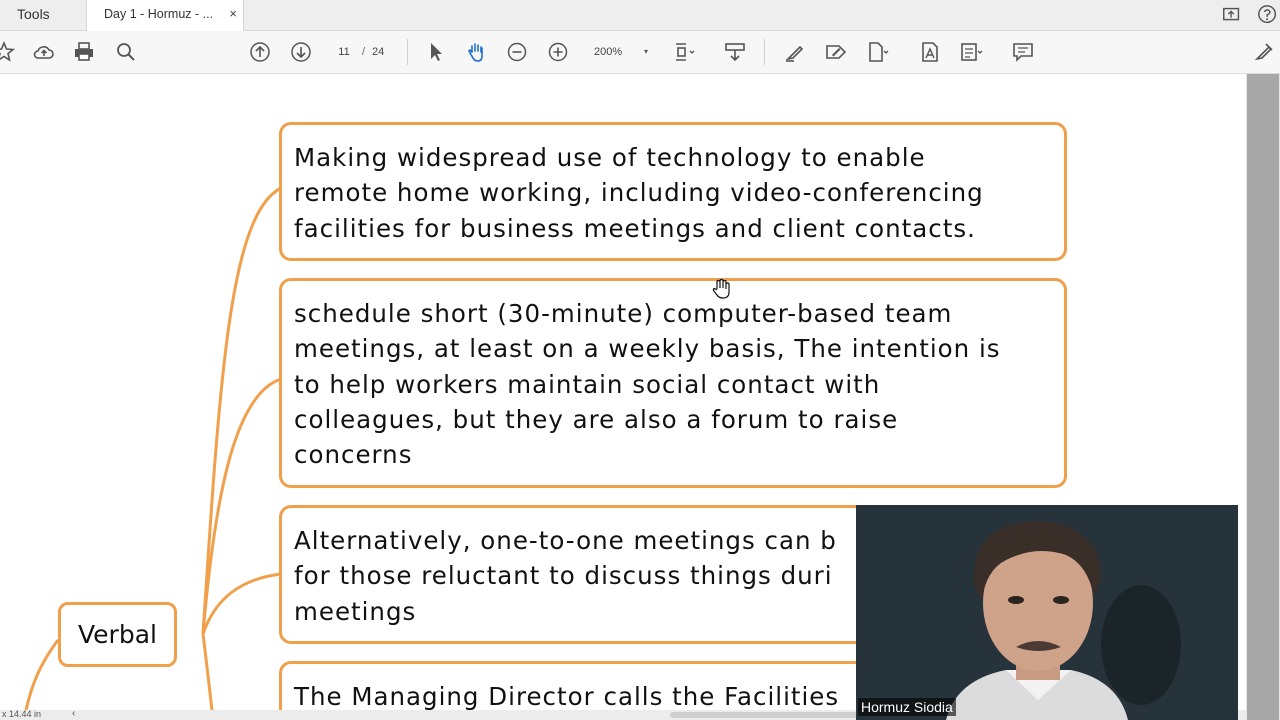  I want to click on mindmap-root-node: Verbal, so click(117, 634).